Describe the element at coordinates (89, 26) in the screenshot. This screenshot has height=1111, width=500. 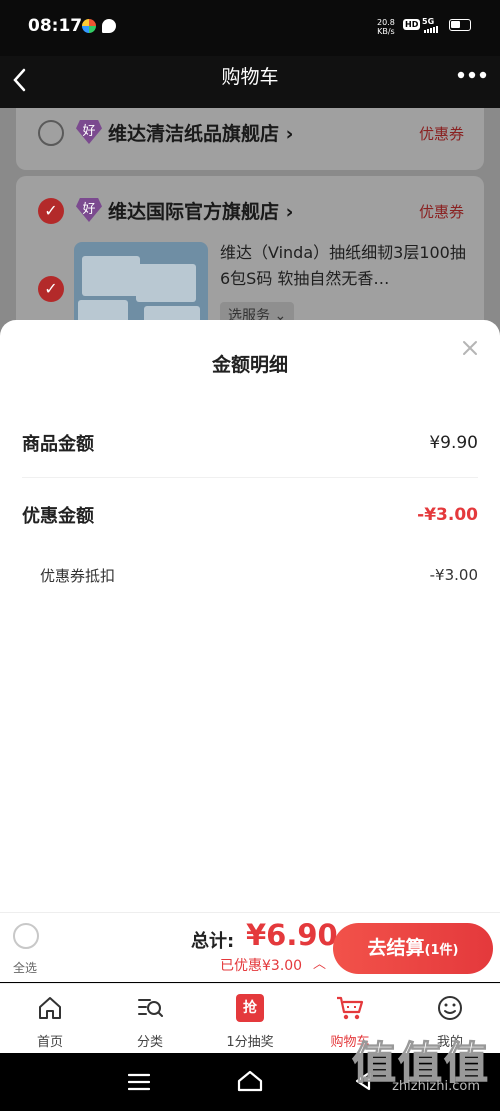
I see `app-notification-icon` at that location.